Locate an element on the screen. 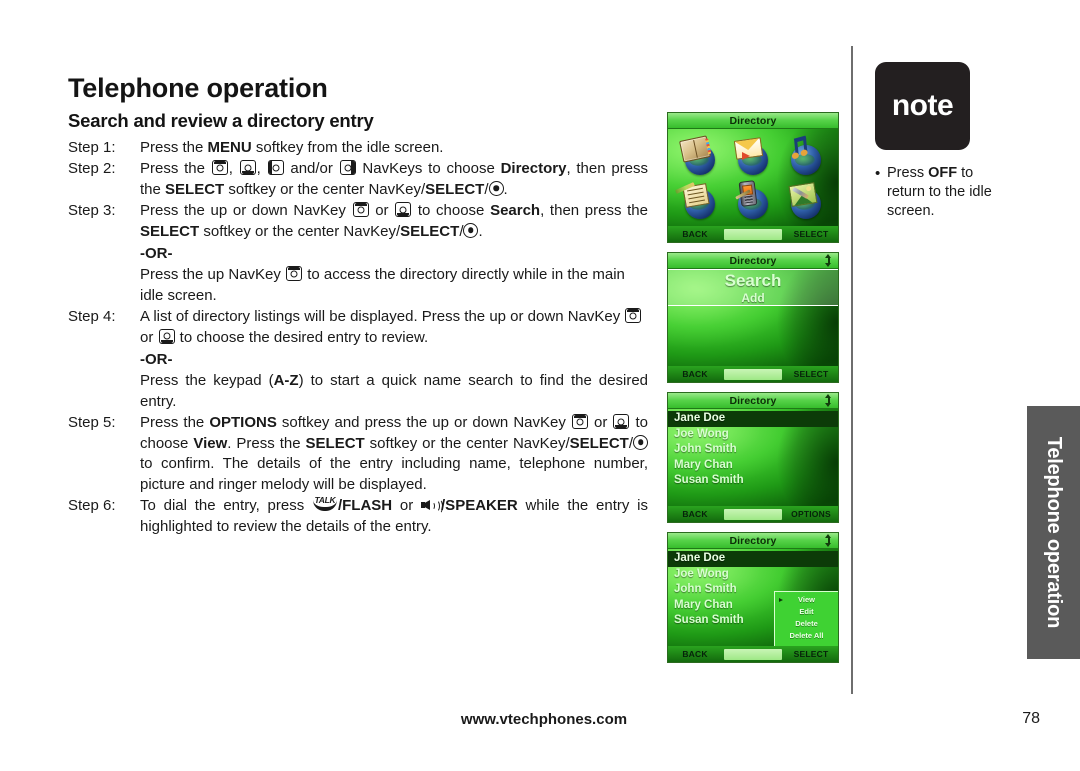 The width and height of the screenshot is (1080, 771). screen-3-softkey-bar: BACK OPTIONS is located at coordinates (753, 514).